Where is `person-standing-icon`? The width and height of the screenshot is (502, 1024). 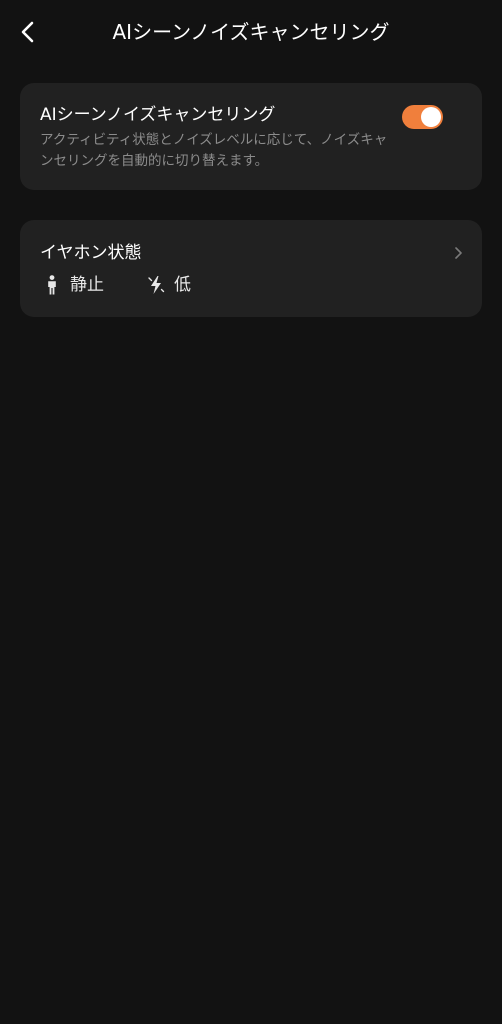
person-standing-icon is located at coordinates (52, 285).